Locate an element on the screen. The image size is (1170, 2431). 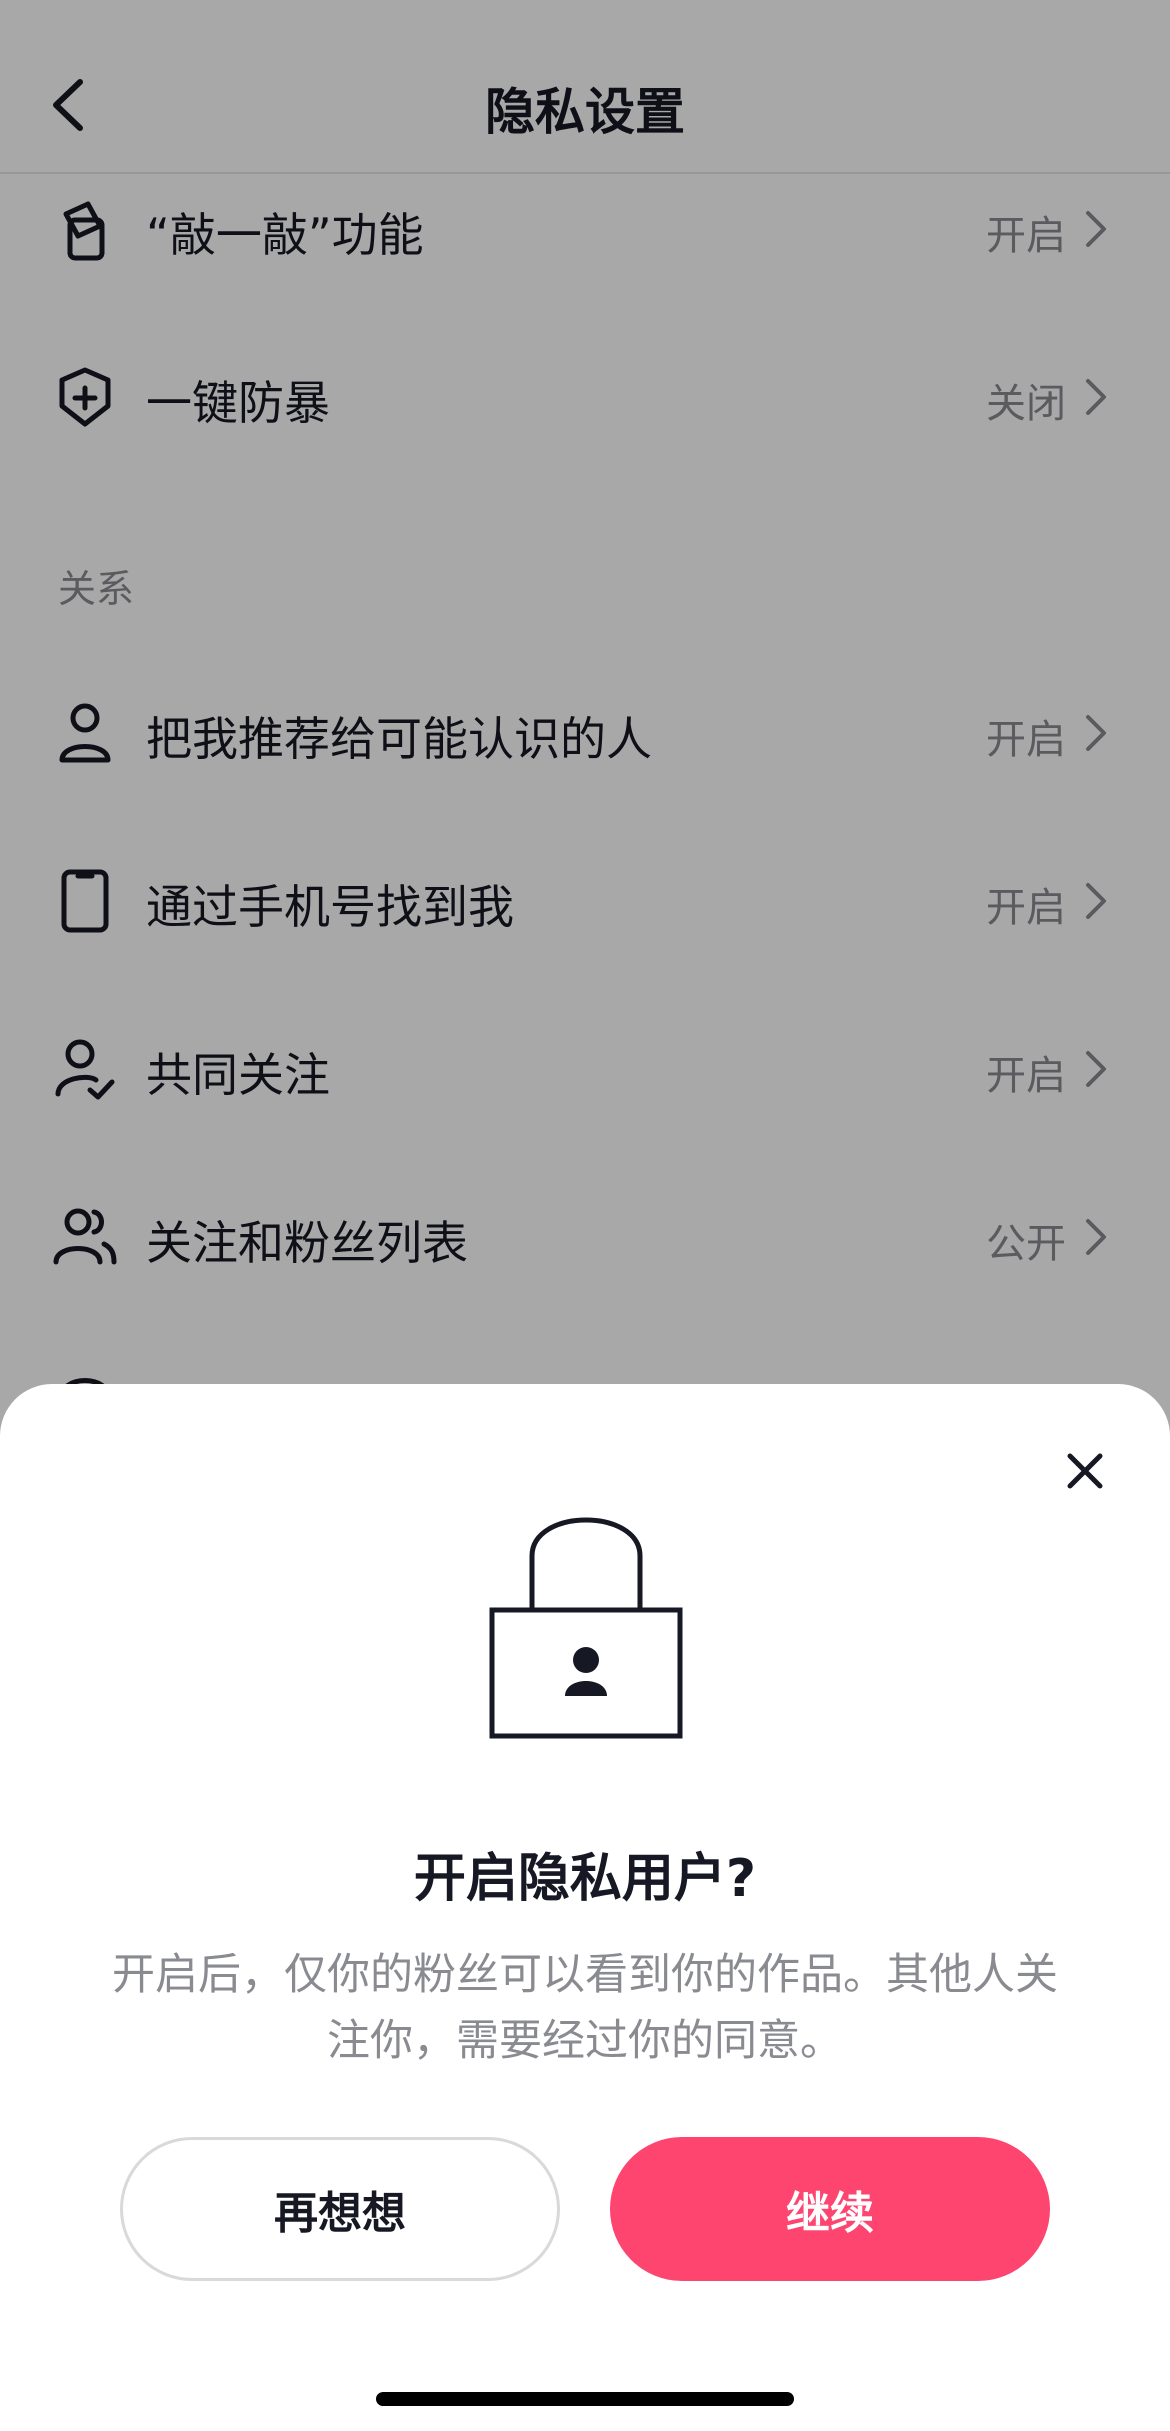
lock-user-icon is located at coordinates (586, 1628).